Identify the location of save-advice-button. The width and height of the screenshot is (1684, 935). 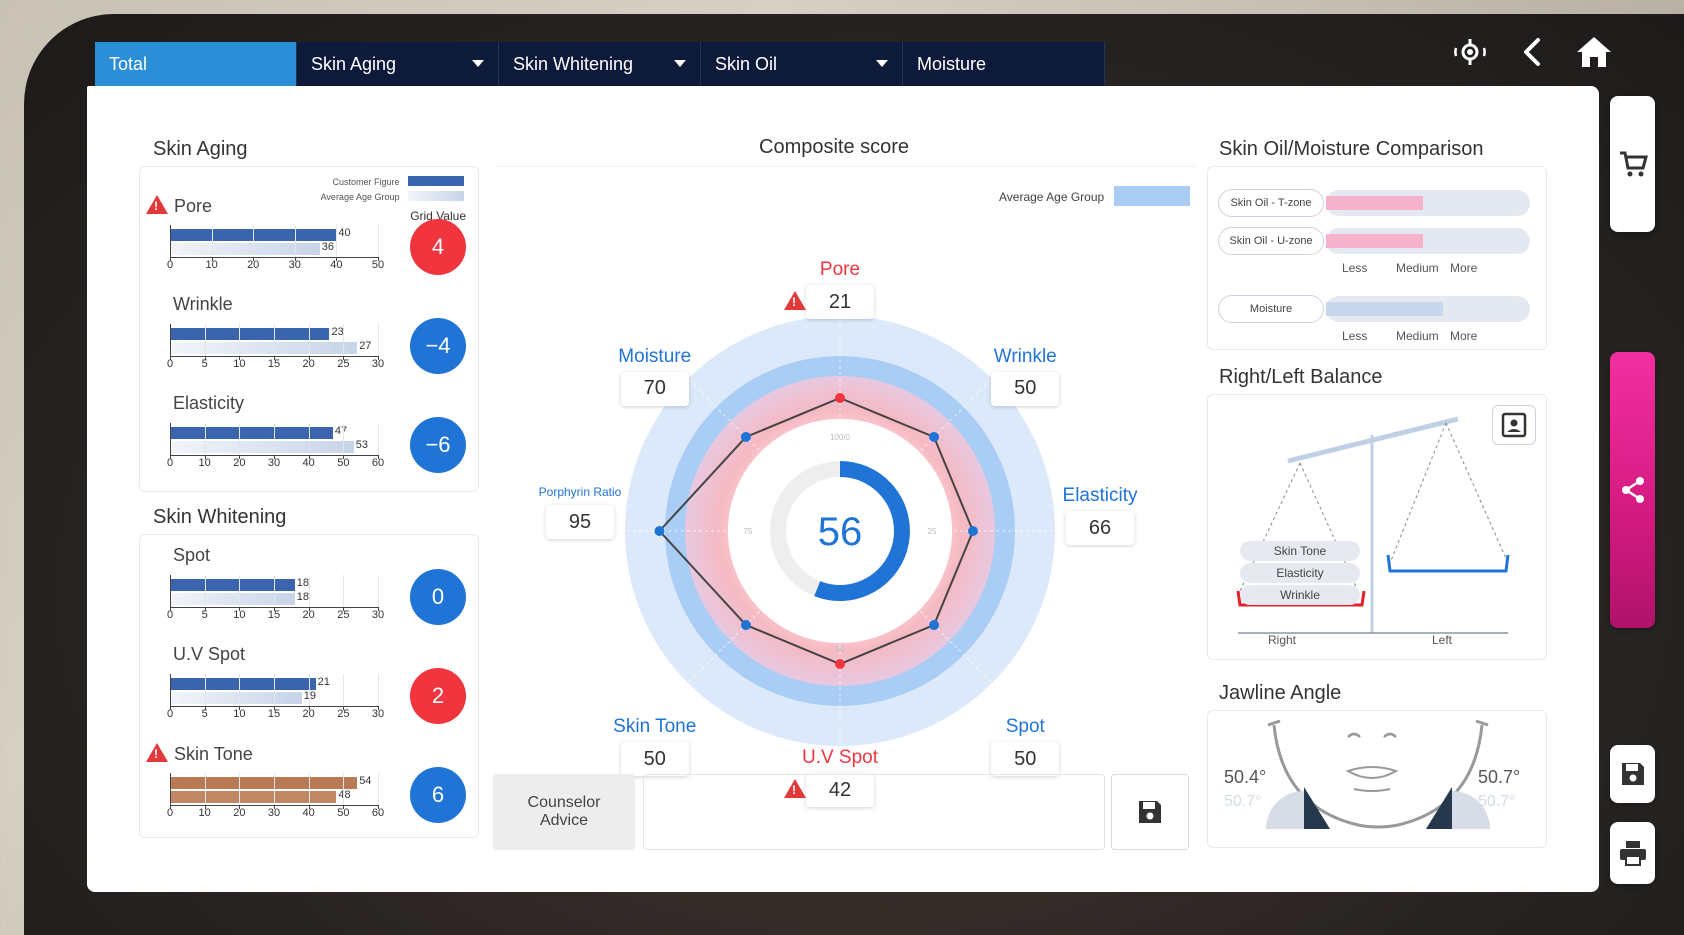
(1150, 812).